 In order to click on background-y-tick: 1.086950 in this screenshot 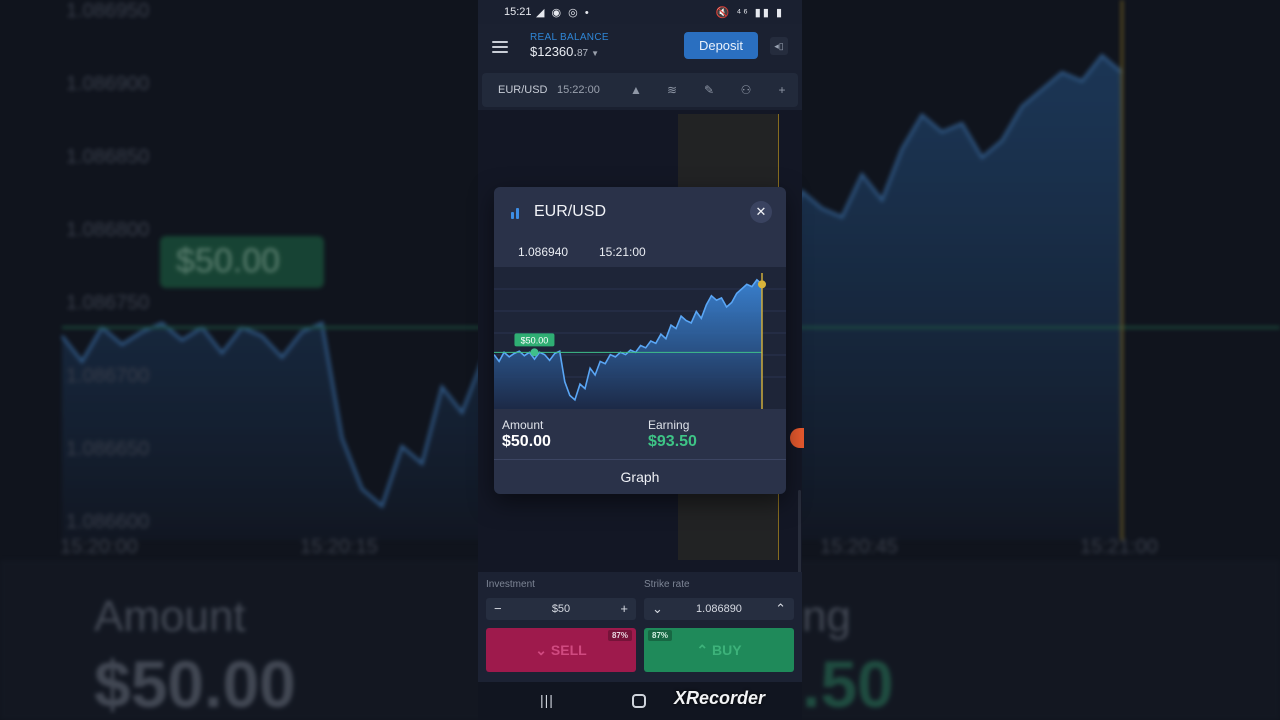, I will do `click(108, 11)`.